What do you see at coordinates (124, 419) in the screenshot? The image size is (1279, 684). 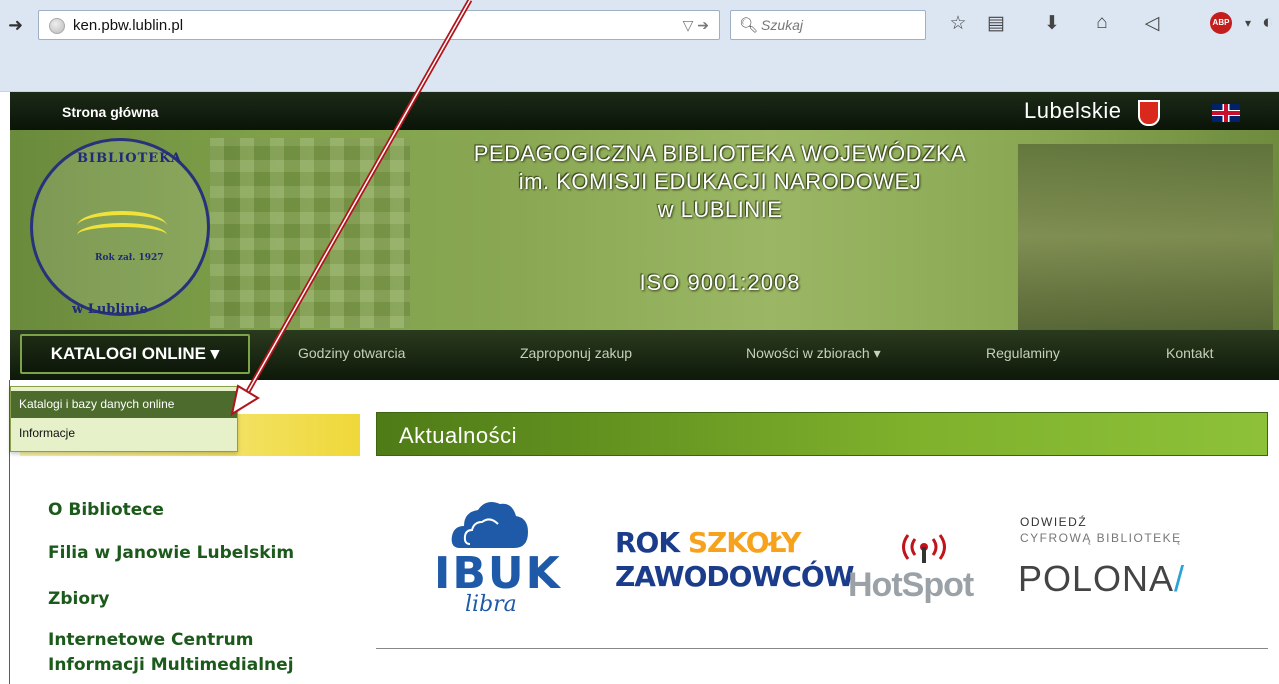 I see `katalogi-dropdown-menu: Katalogi i bazy danych online Informacje` at bounding box center [124, 419].